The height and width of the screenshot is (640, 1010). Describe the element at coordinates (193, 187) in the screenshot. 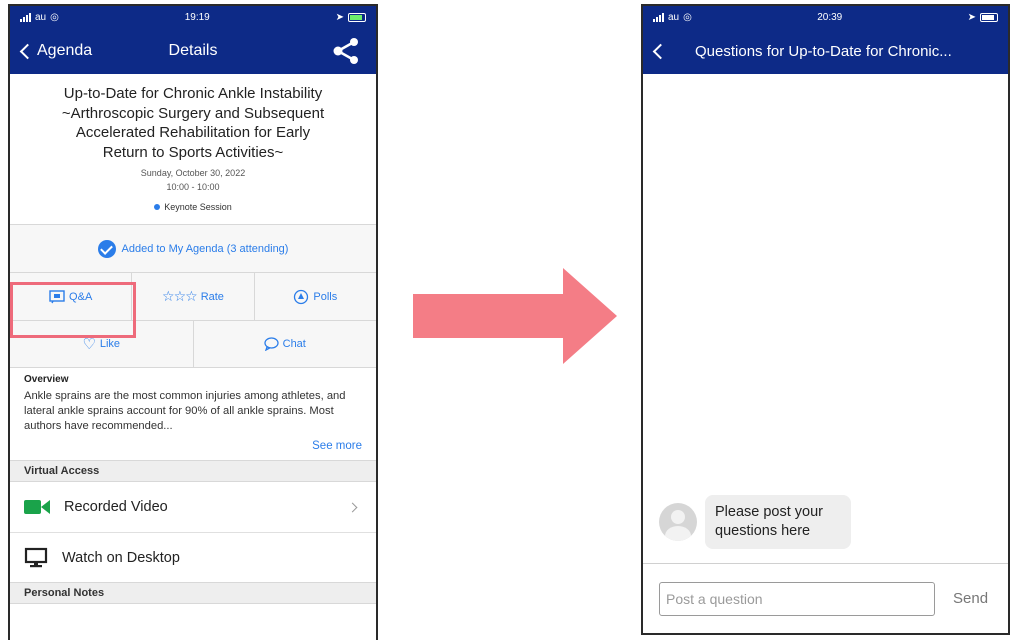

I see `session-time: 10:00 - 10:00` at that location.